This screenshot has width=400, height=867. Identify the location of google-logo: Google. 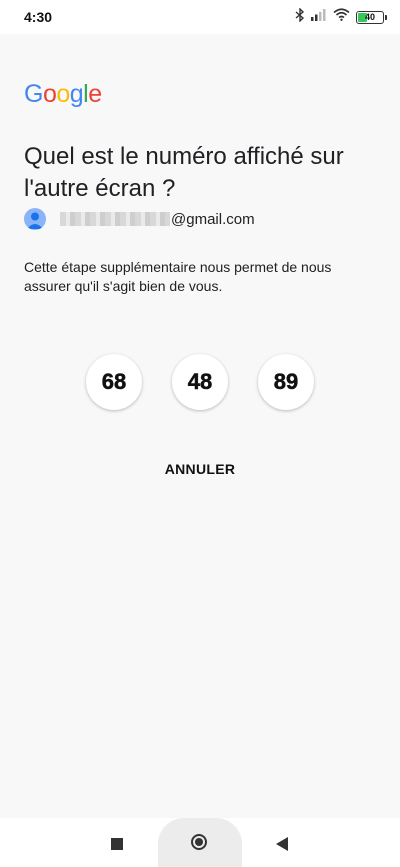
(63, 94).